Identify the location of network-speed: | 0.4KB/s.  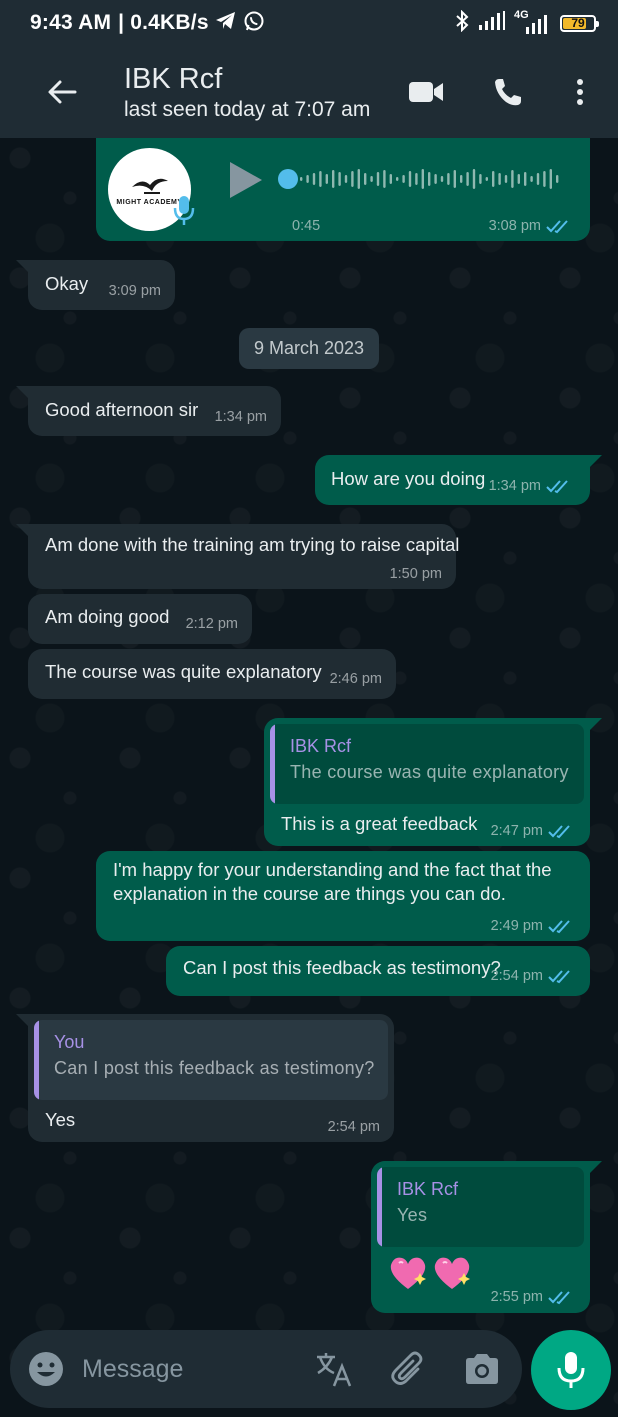
(163, 22).